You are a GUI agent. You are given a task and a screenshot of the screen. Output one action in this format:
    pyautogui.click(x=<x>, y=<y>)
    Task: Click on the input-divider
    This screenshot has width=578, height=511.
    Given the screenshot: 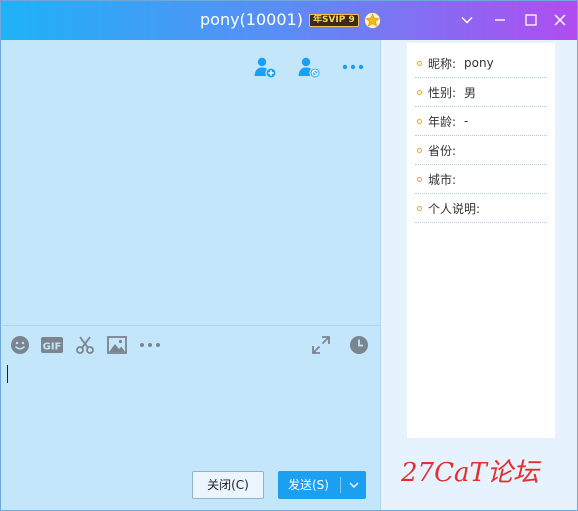 What is the action you would take?
    pyautogui.click(x=191, y=325)
    